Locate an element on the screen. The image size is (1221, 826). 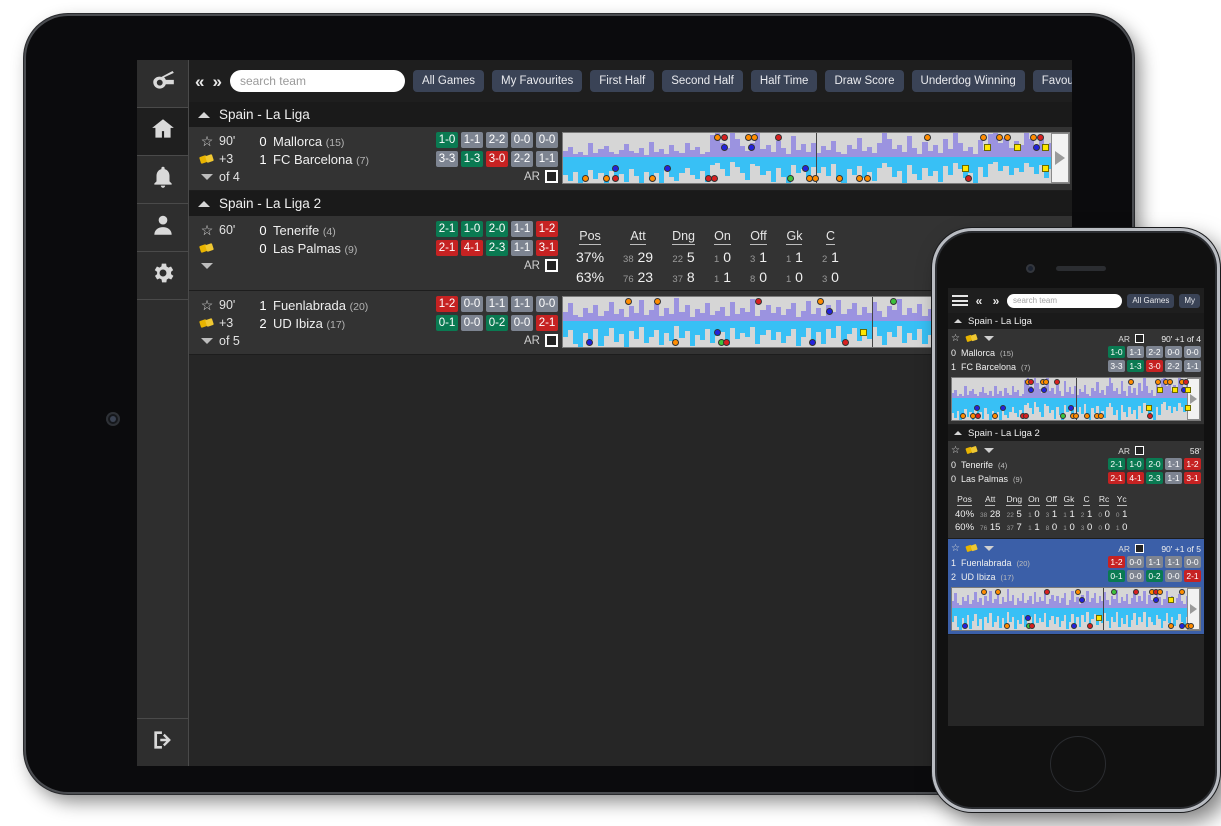
sidebar-item-logo-whistle is located at coordinates (162, 84).